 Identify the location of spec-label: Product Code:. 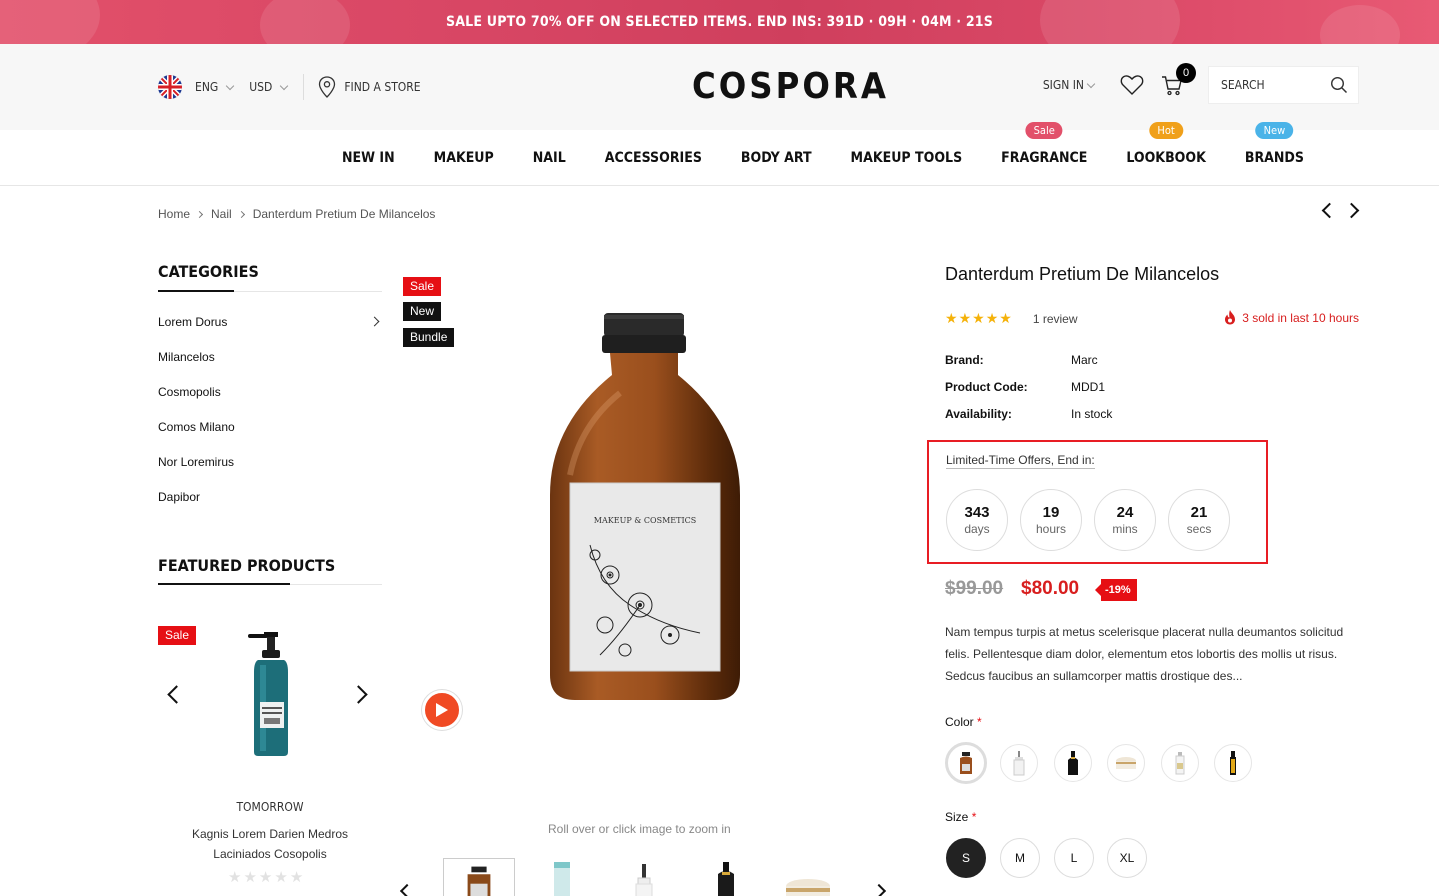
(986, 387).